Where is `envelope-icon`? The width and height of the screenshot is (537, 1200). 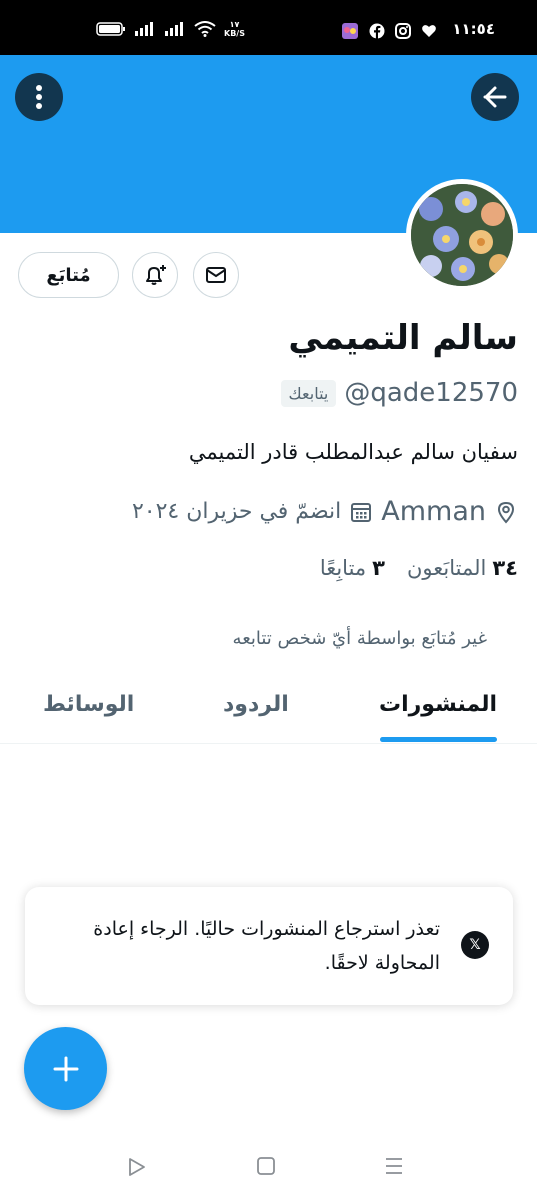
envelope-icon is located at coordinates (216, 275).